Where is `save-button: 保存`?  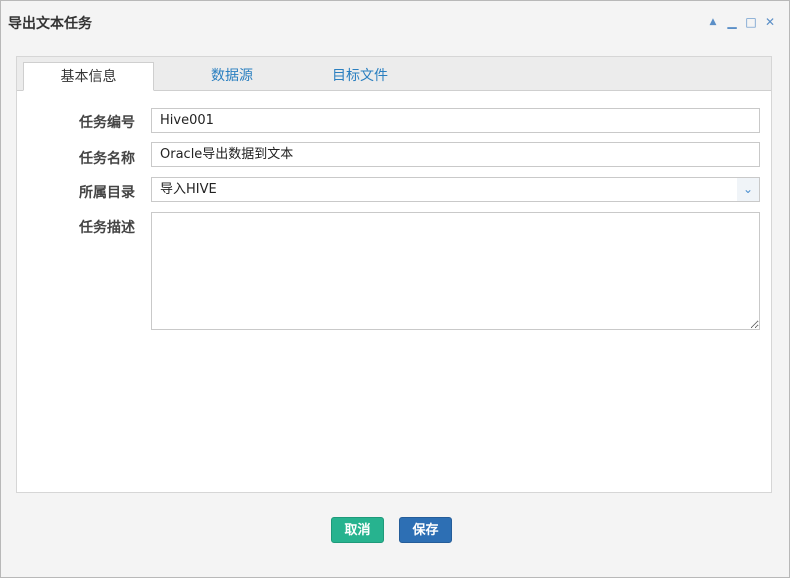
save-button: 保存 is located at coordinates (425, 530).